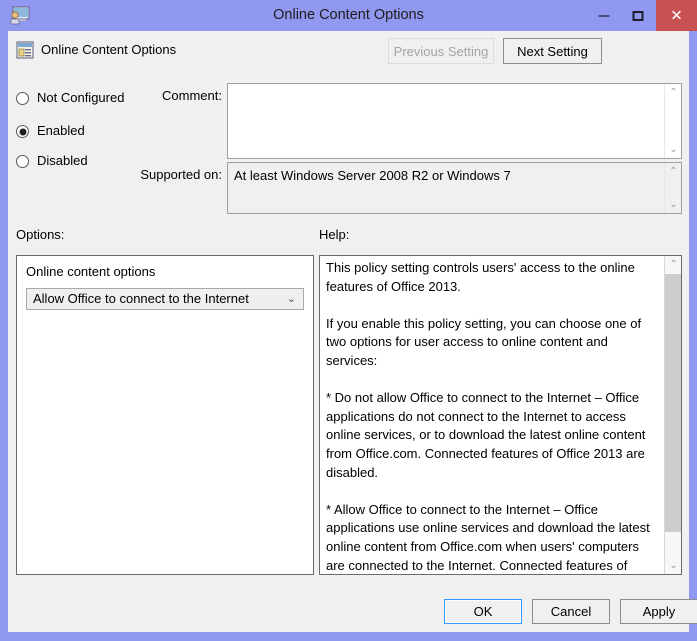 This screenshot has height=641, width=697. What do you see at coordinates (673, 403) in the screenshot?
I see `help-scrollbar-thumb` at bounding box center [673, 403].